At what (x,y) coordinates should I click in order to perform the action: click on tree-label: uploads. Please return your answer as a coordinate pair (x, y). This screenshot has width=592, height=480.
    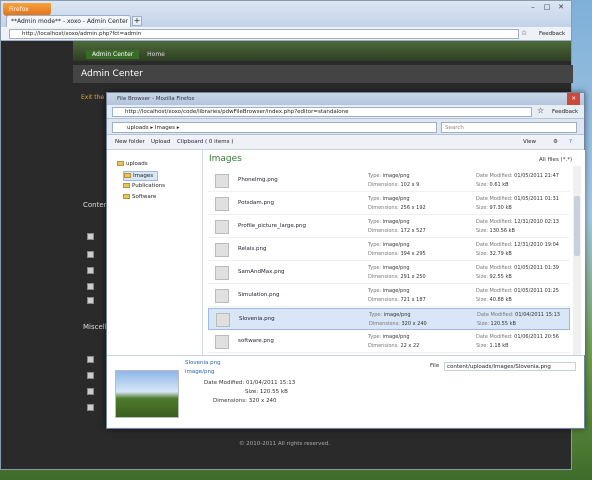
    Looking at the image, I should click on (137, 164).